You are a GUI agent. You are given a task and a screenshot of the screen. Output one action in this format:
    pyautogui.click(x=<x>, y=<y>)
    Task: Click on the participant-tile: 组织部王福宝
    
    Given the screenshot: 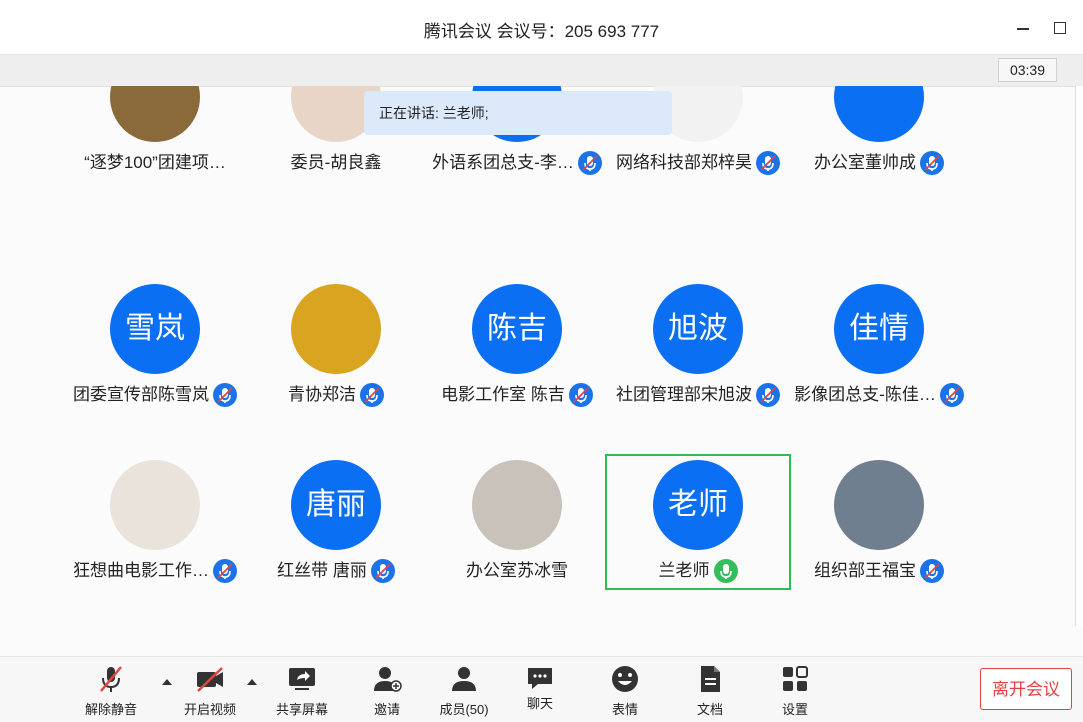 What is the action you would take?
    pyautogui.click(x=879, y=522)
    